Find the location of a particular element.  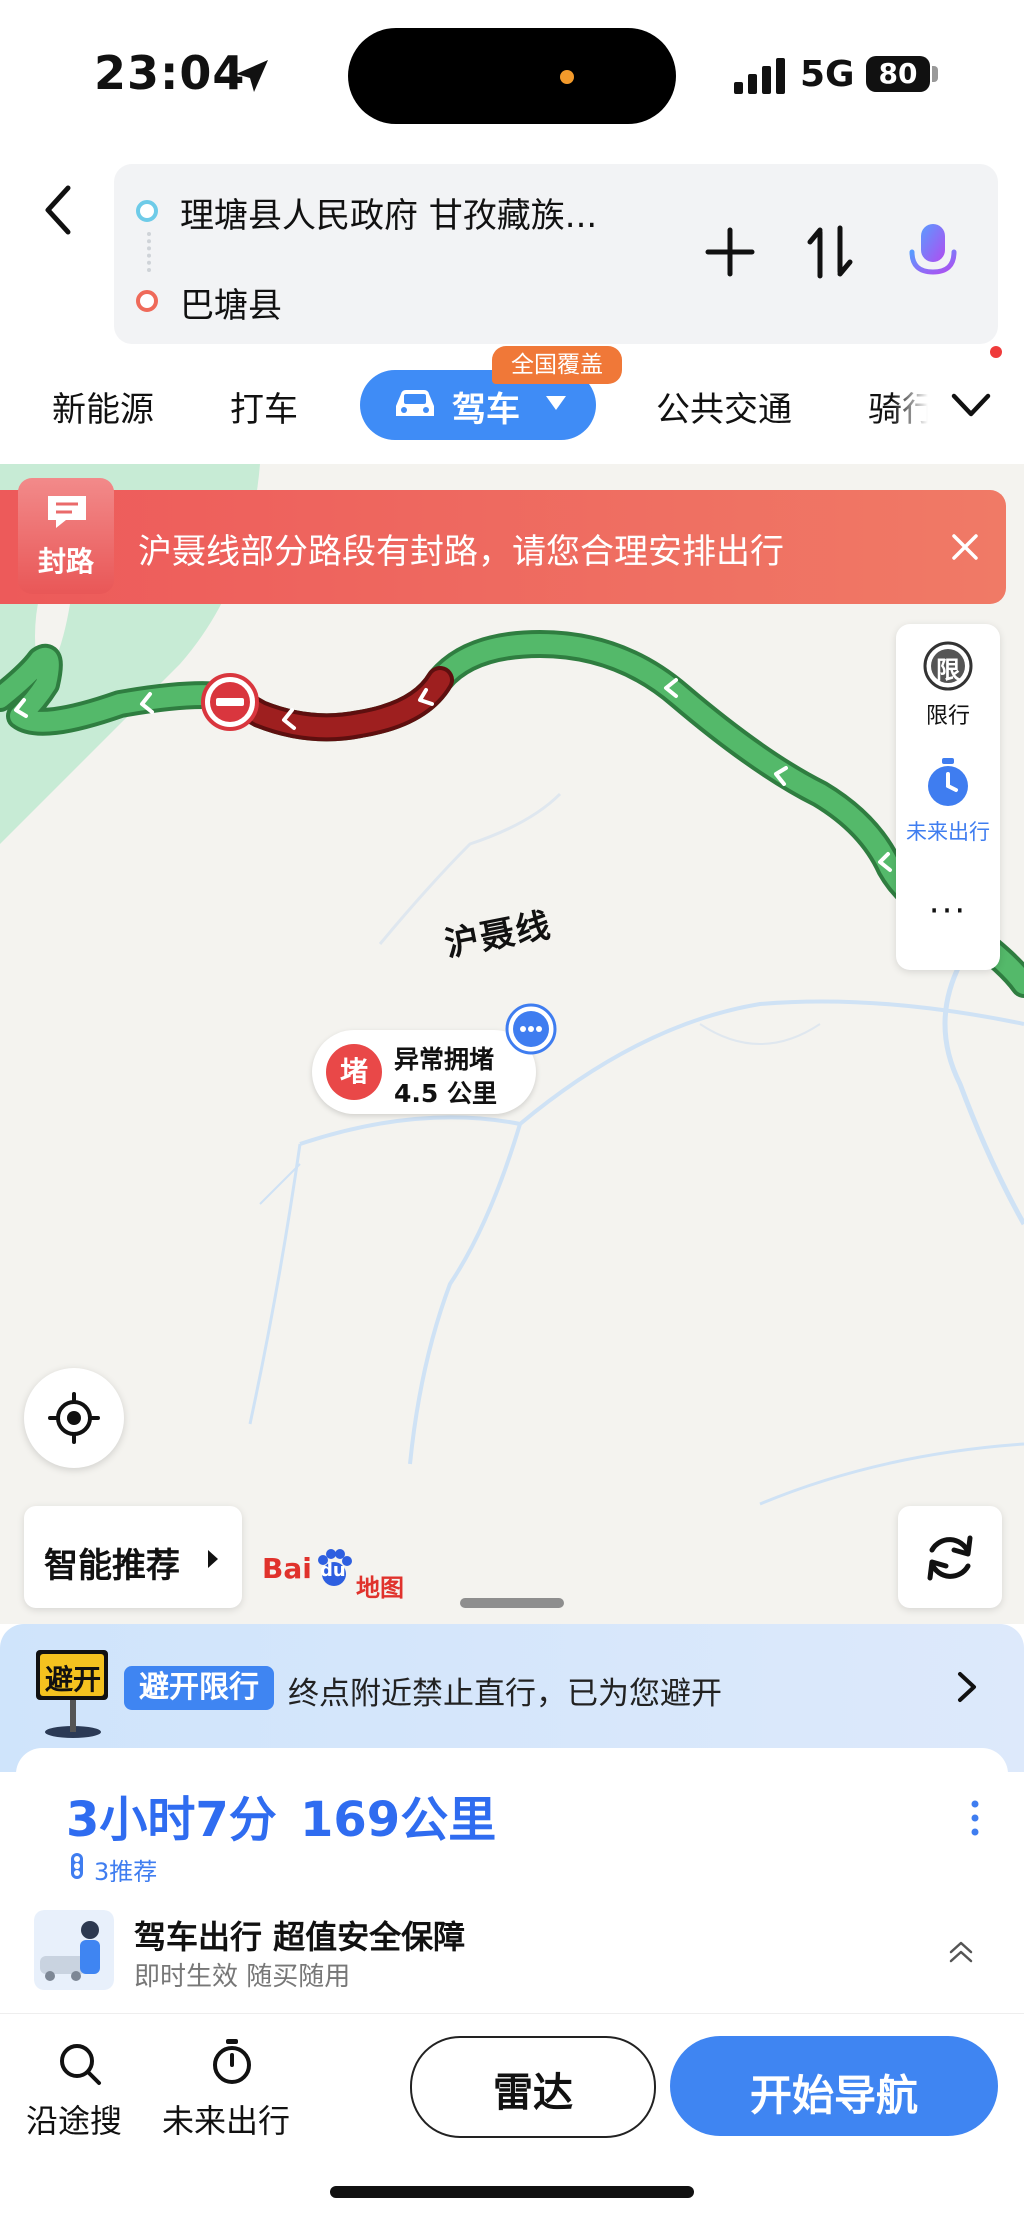

more-vertical-icon is located at coordinates (975, 1818).